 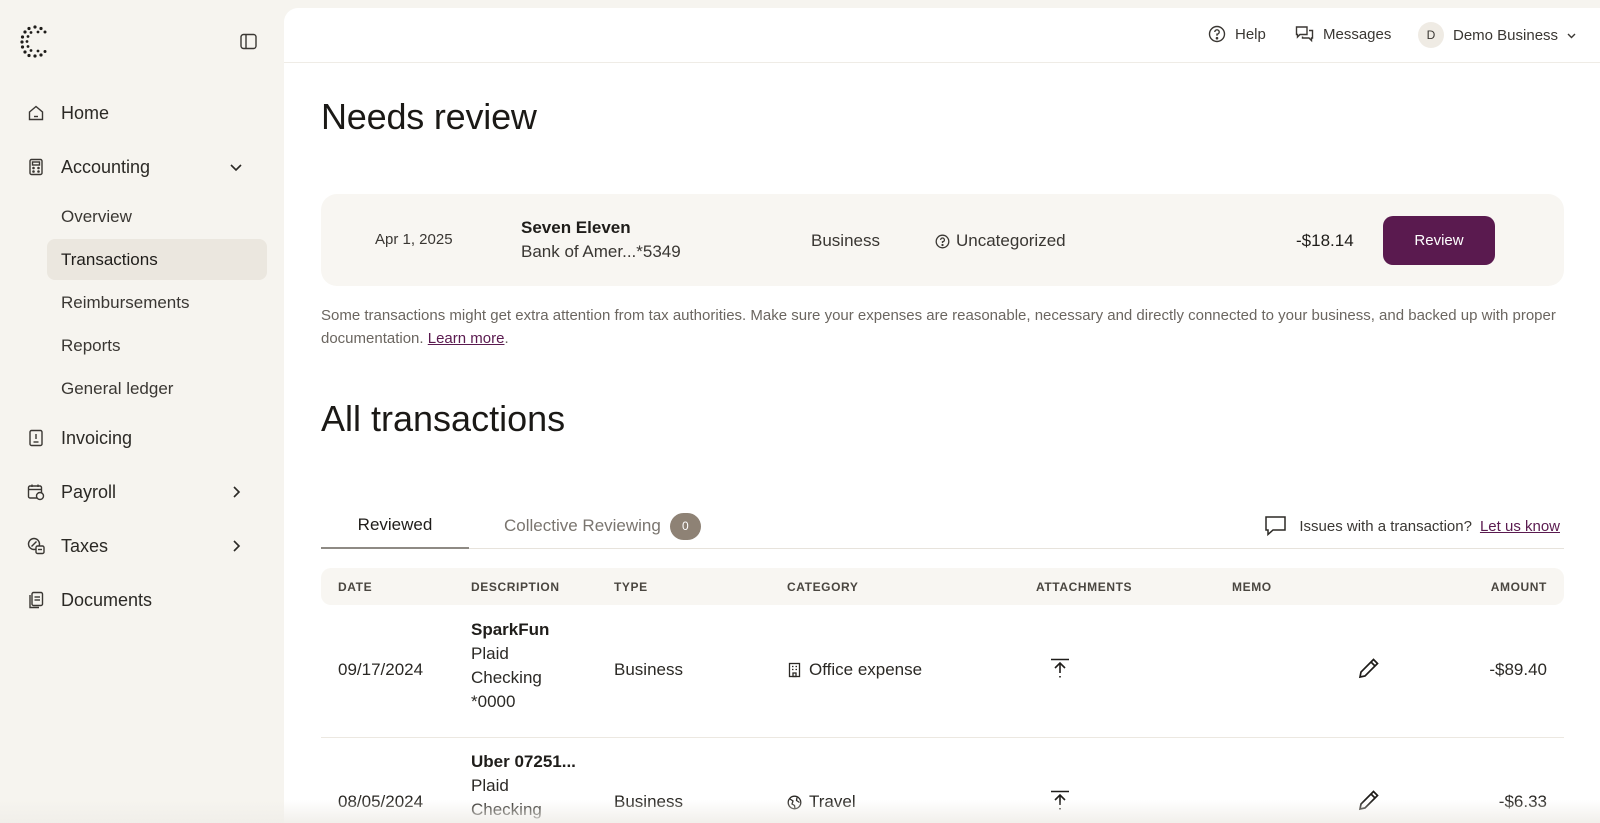 I want to click on sidebar-item-label: Accounting, so click(x=106, y=166).